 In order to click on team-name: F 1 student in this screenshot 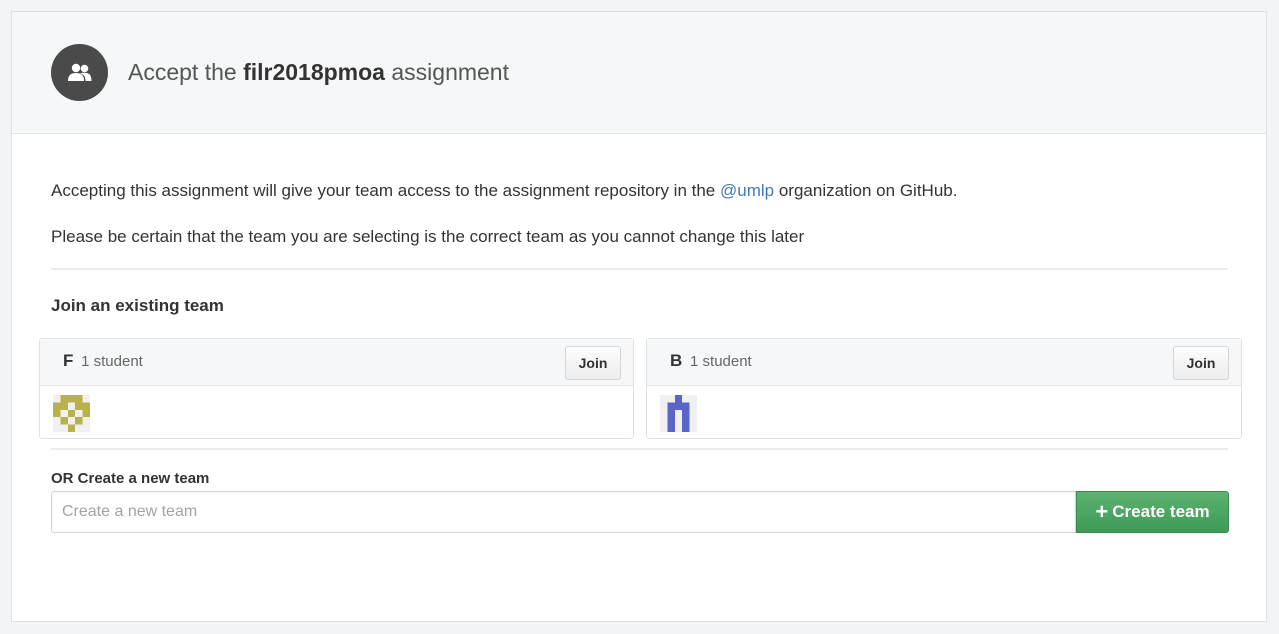, I will do `click(103, 361)`.